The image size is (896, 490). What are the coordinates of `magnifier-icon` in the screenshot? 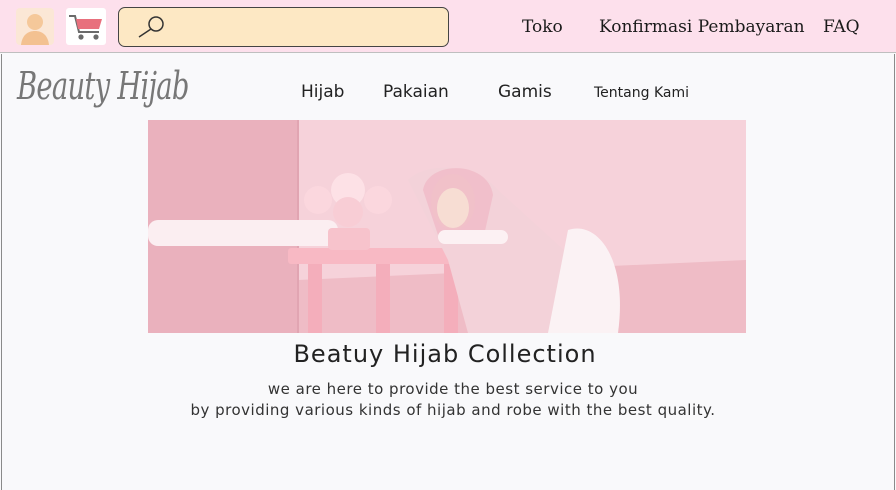 It's located at (151, 27).